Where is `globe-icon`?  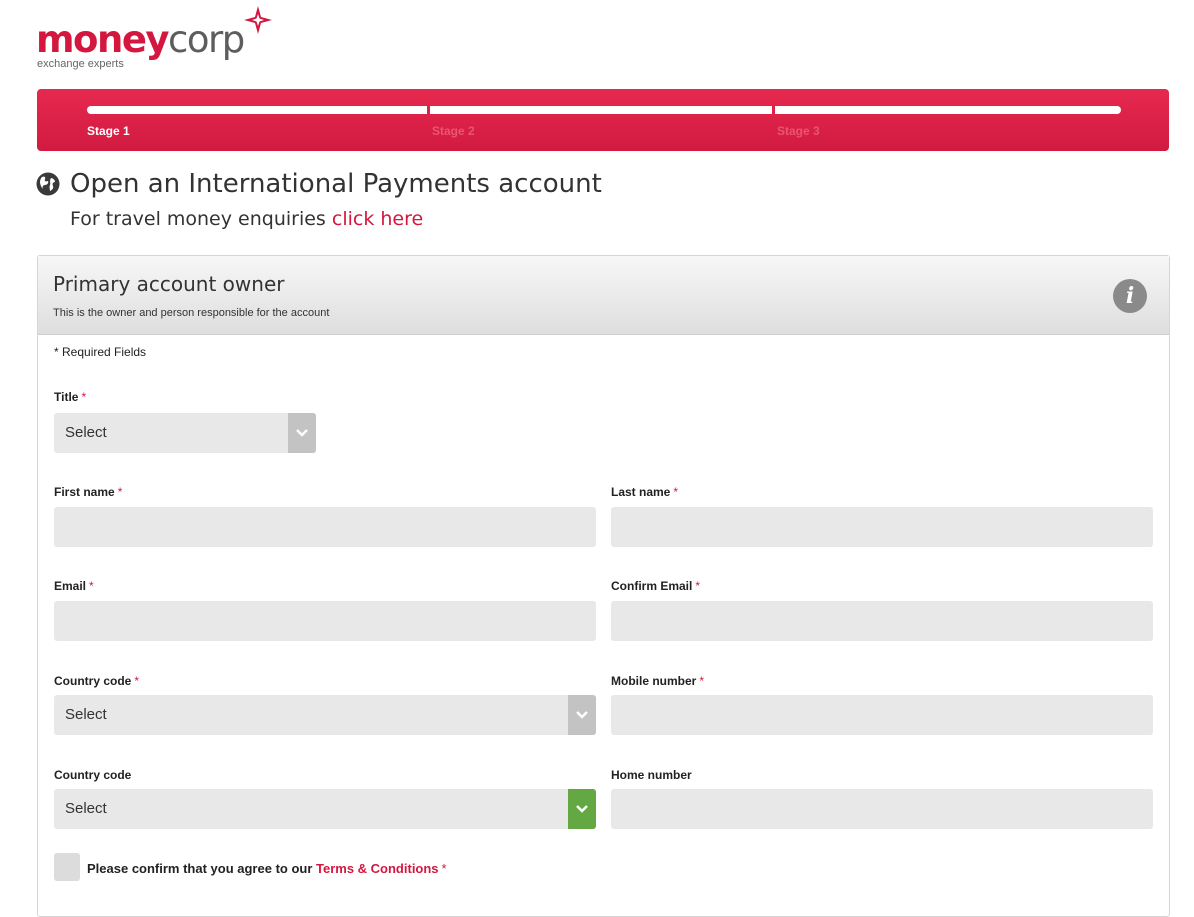 globe-icon is located at coordinates (48, 184).